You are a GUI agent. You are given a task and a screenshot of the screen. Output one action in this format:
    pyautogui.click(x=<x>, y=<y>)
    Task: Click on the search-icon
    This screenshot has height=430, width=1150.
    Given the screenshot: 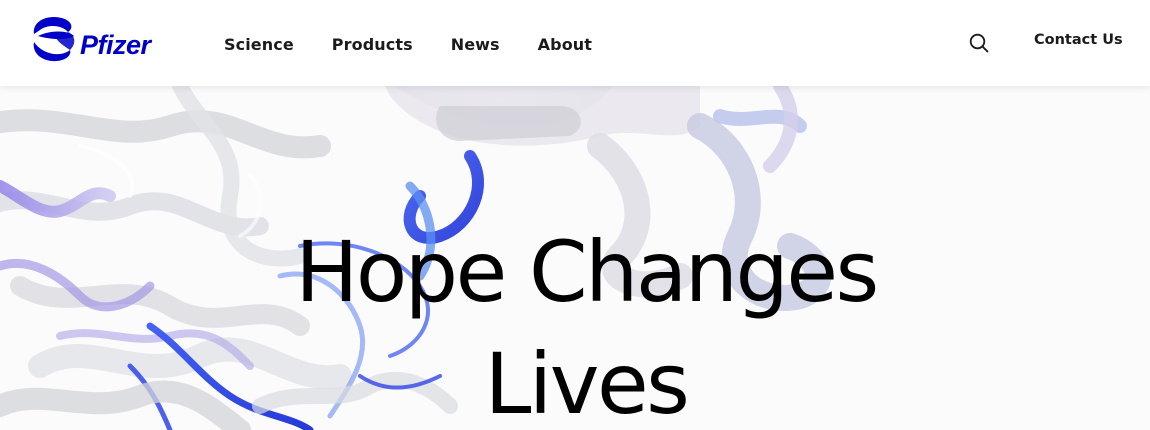 What is the action you would take?
    pyautogui.click(x=979, y=43)
    